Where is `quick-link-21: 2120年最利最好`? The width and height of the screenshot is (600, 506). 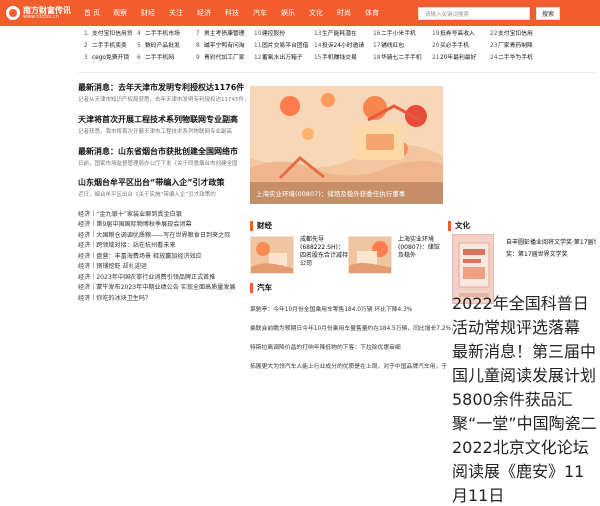 quick-link-21: 2120年最利最好 is located at coordinates (454, 58).